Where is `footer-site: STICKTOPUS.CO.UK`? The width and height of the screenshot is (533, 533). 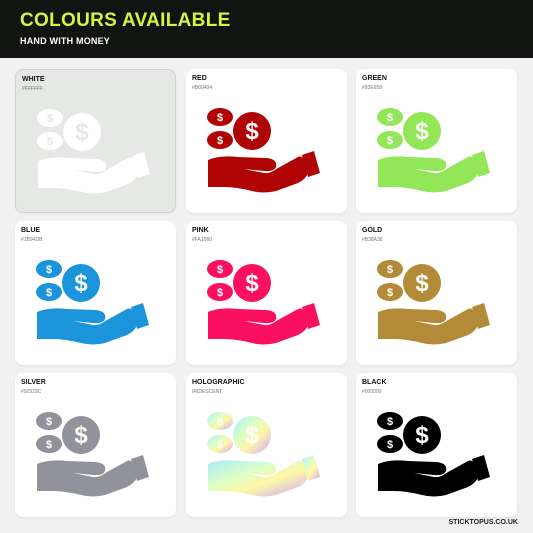 footer-site: STICKTOPUS.CO.UK is located at coordinates (483, 522).